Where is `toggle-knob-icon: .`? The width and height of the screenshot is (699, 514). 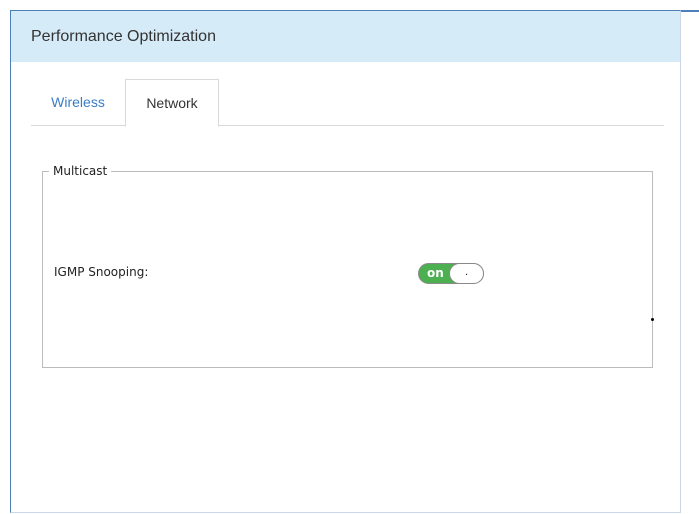 toggle-knob-icon: . is located at coordinates (466, 273).